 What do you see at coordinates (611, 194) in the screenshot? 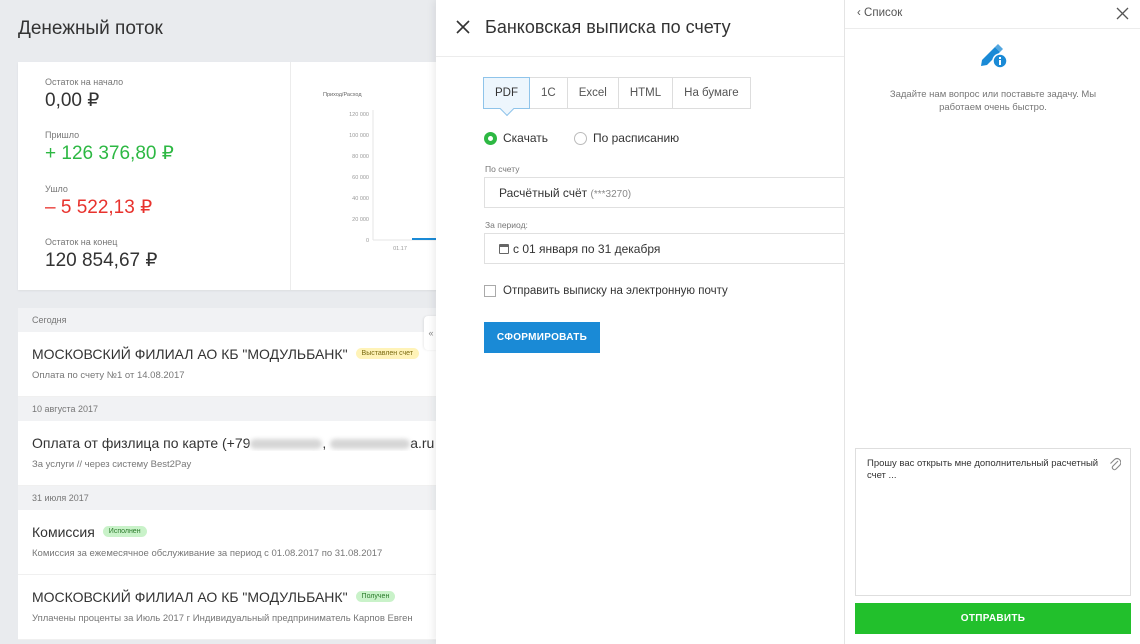
I see `account-number: (***3270)` at bounding box center [611, 194].